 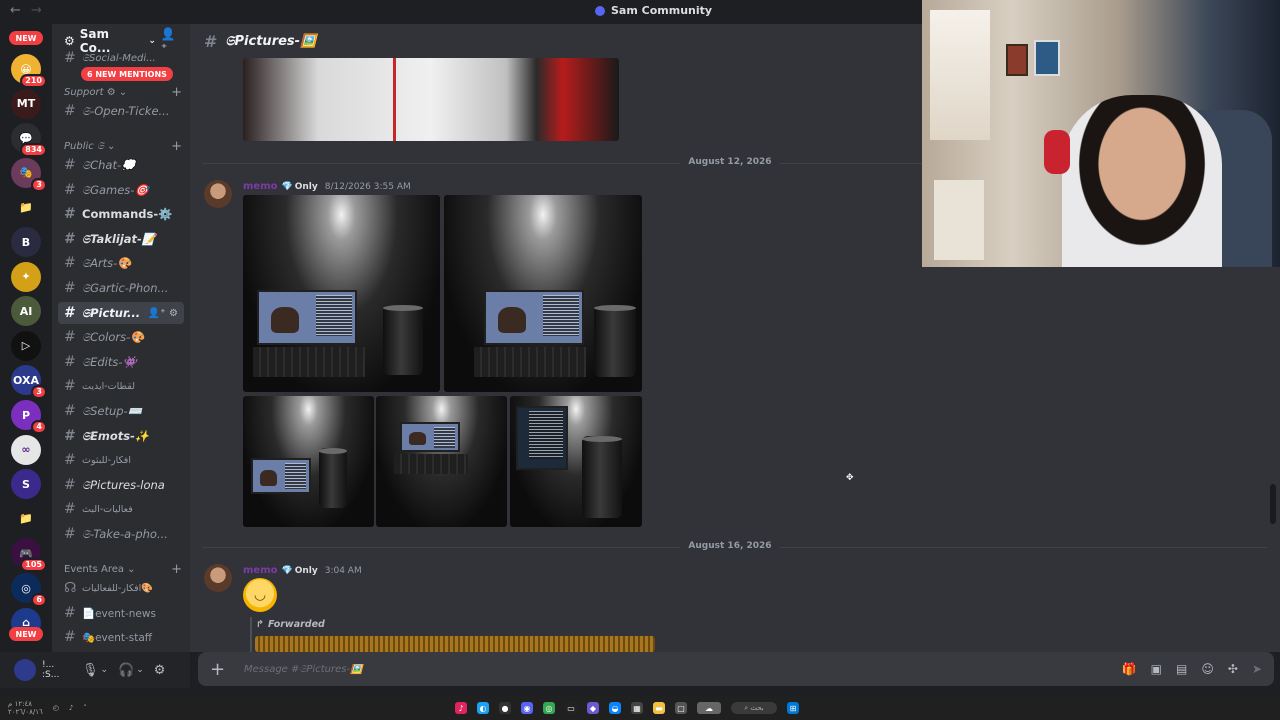 What do you see at coordinates (39, 392) in the screenshot?
I see `unread-badge: 3` at bounding box center [39, 392].